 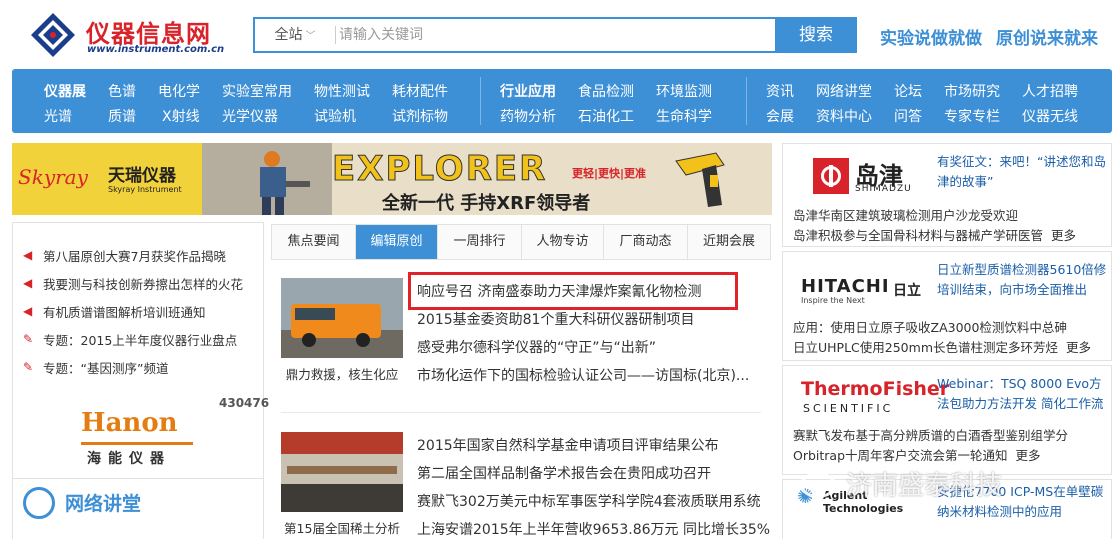 I want to click on tab-editorial: 编辑原创, so click(x=397, y=242).